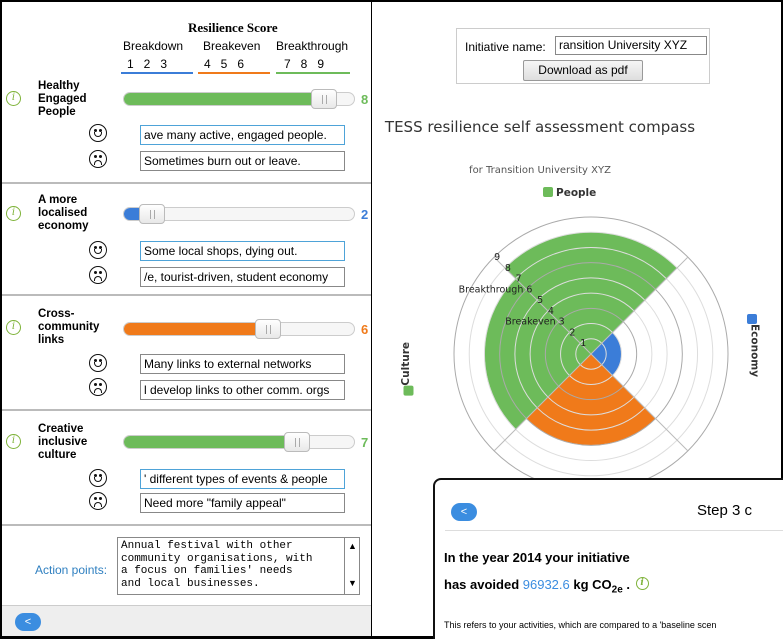 The width and height of the screenshot is (783, 639). I want to click on score-value: 8, so click(365, 99).